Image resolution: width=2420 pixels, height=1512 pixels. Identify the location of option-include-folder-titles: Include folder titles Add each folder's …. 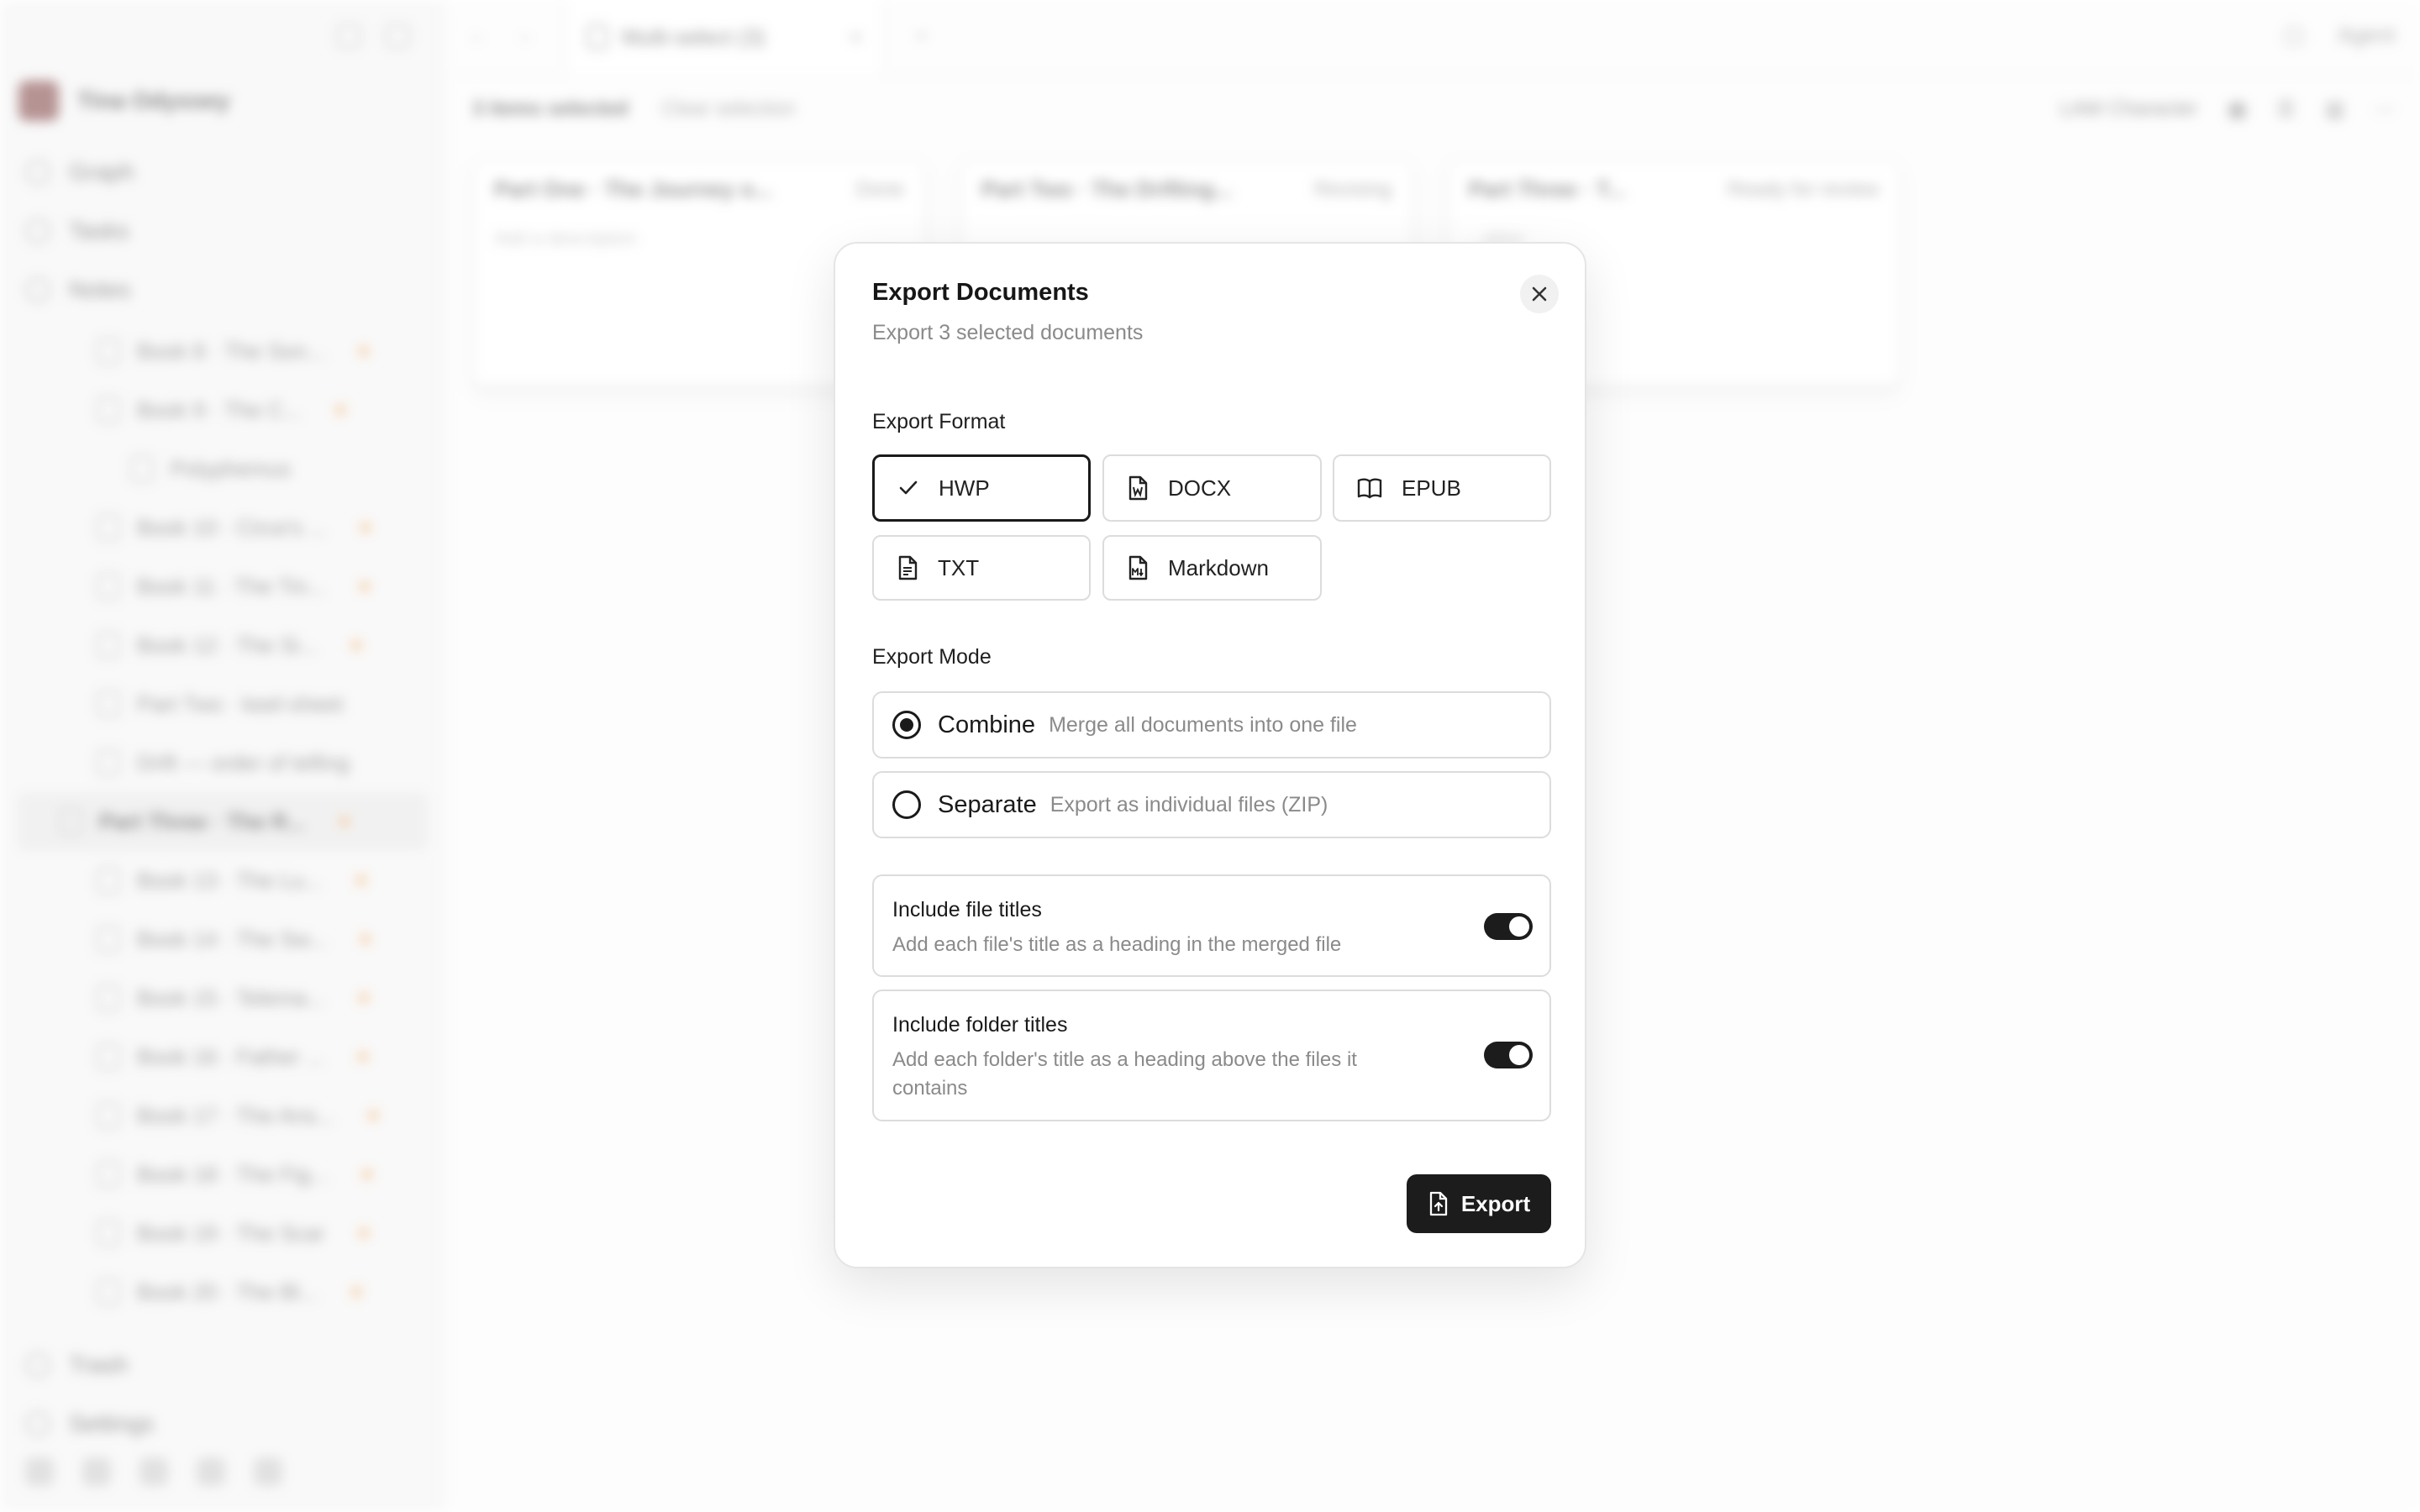
(1211, 1055).